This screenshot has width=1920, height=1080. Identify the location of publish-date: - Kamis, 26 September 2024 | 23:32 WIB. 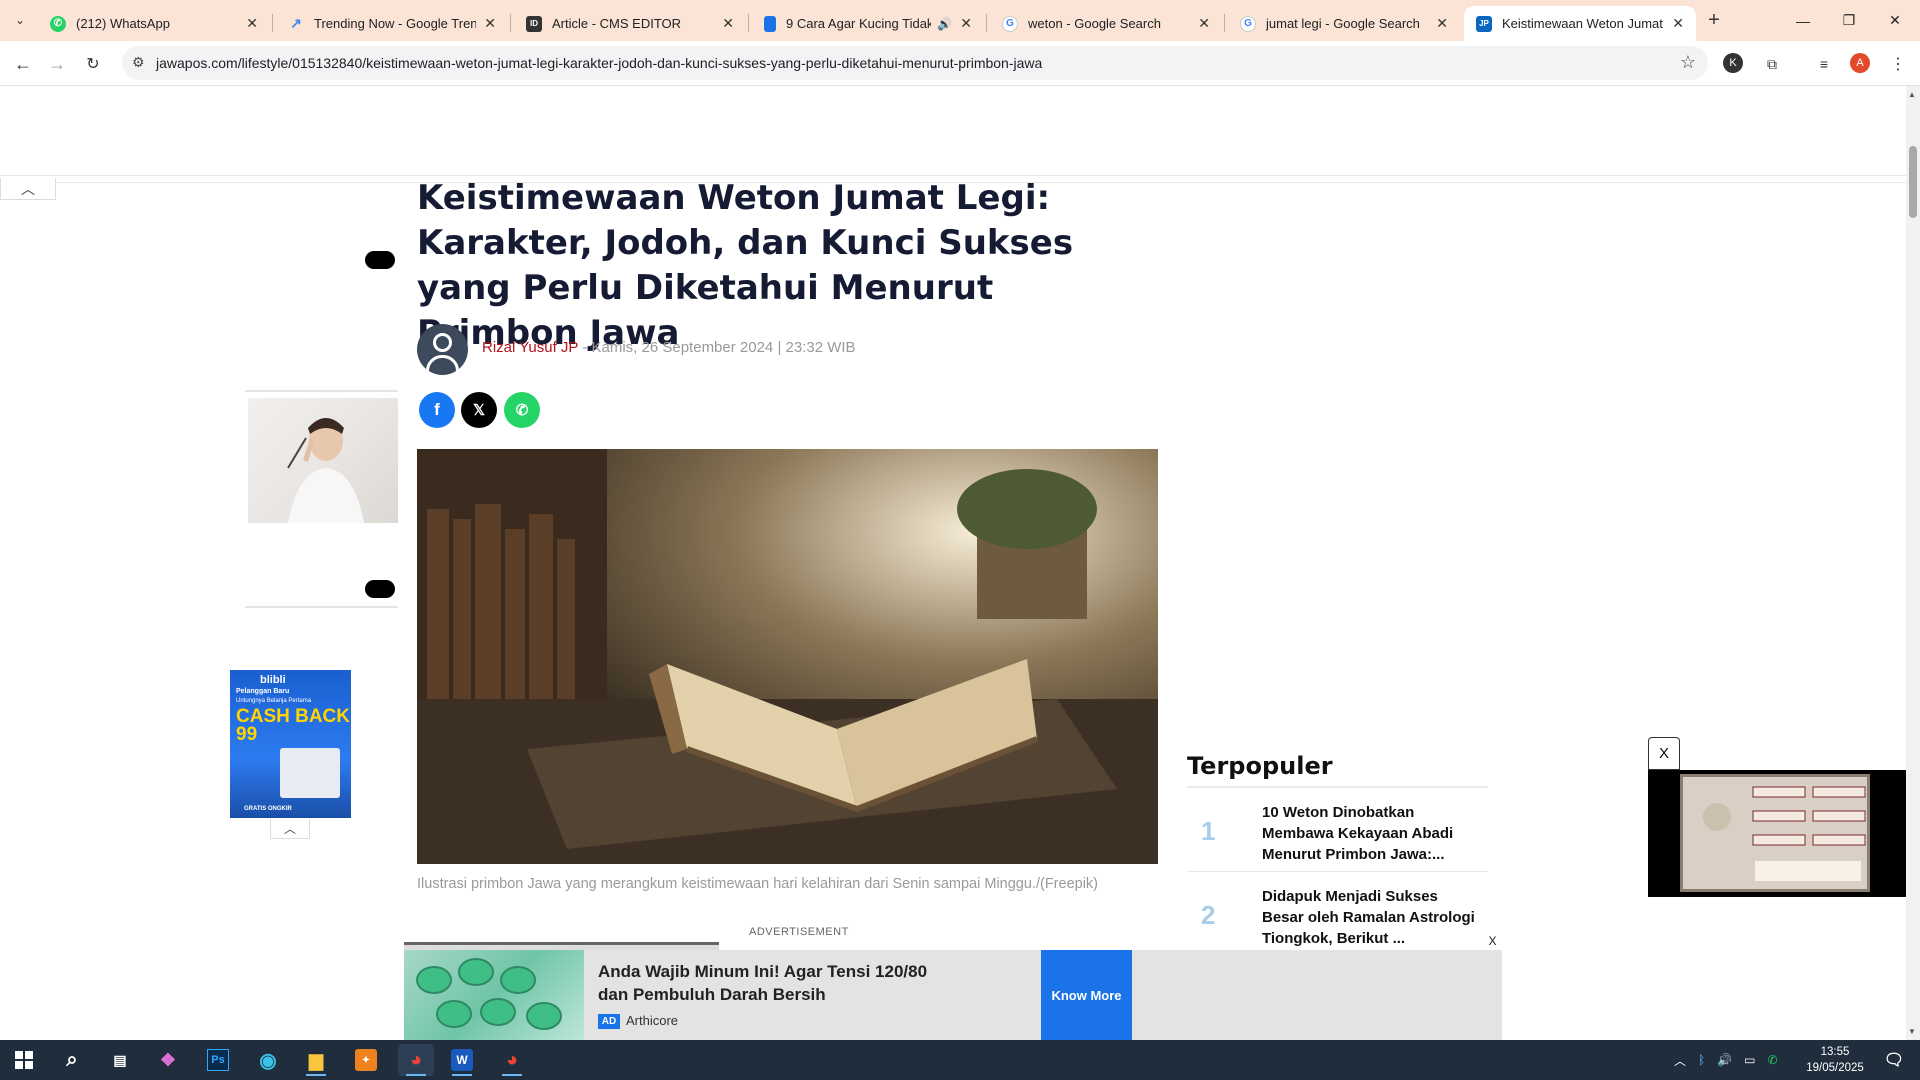
(717, 347).